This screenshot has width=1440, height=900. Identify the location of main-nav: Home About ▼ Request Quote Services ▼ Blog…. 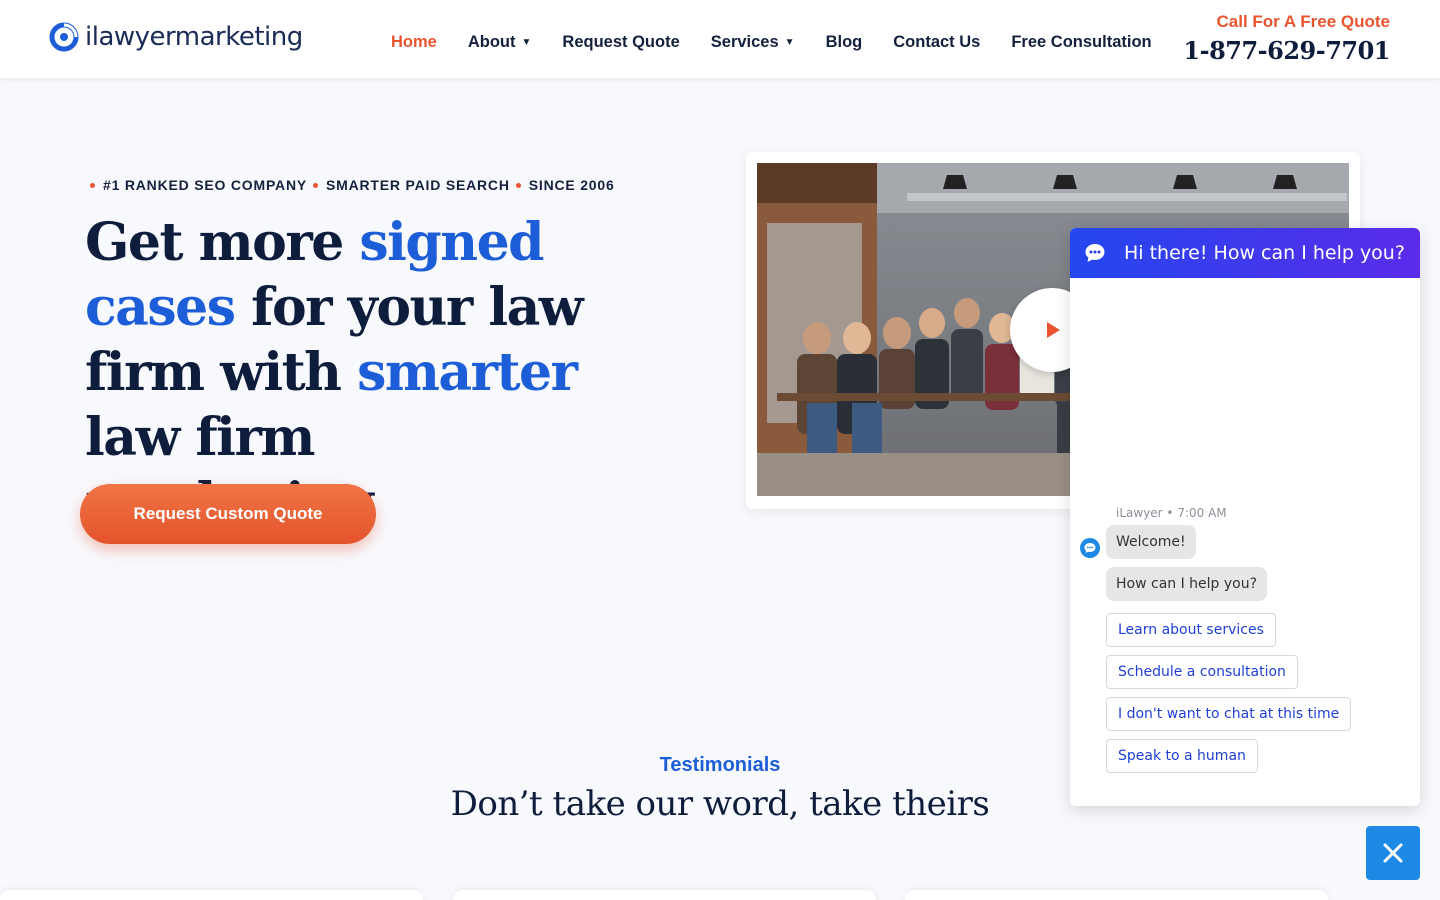
(787, 42).